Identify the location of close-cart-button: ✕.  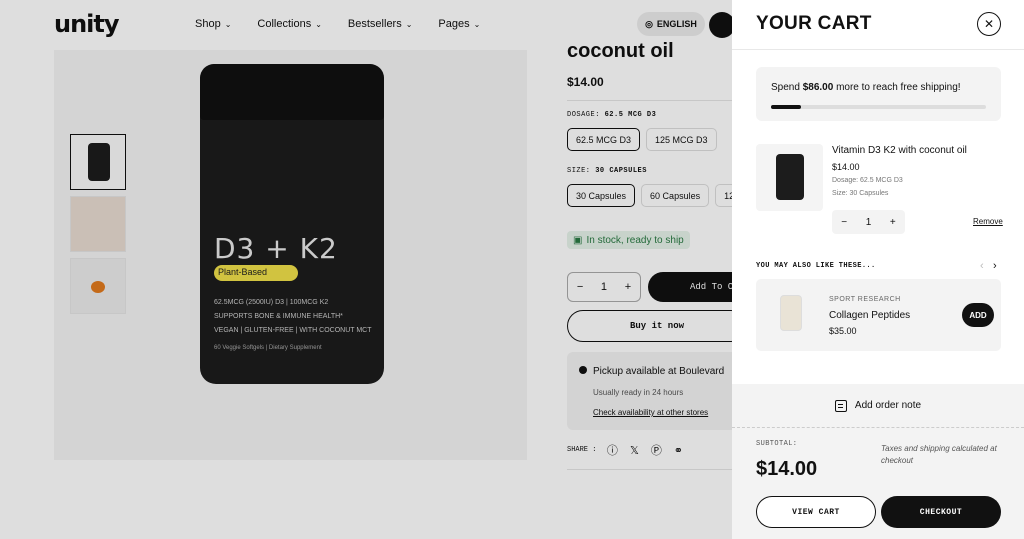
(989, 24).